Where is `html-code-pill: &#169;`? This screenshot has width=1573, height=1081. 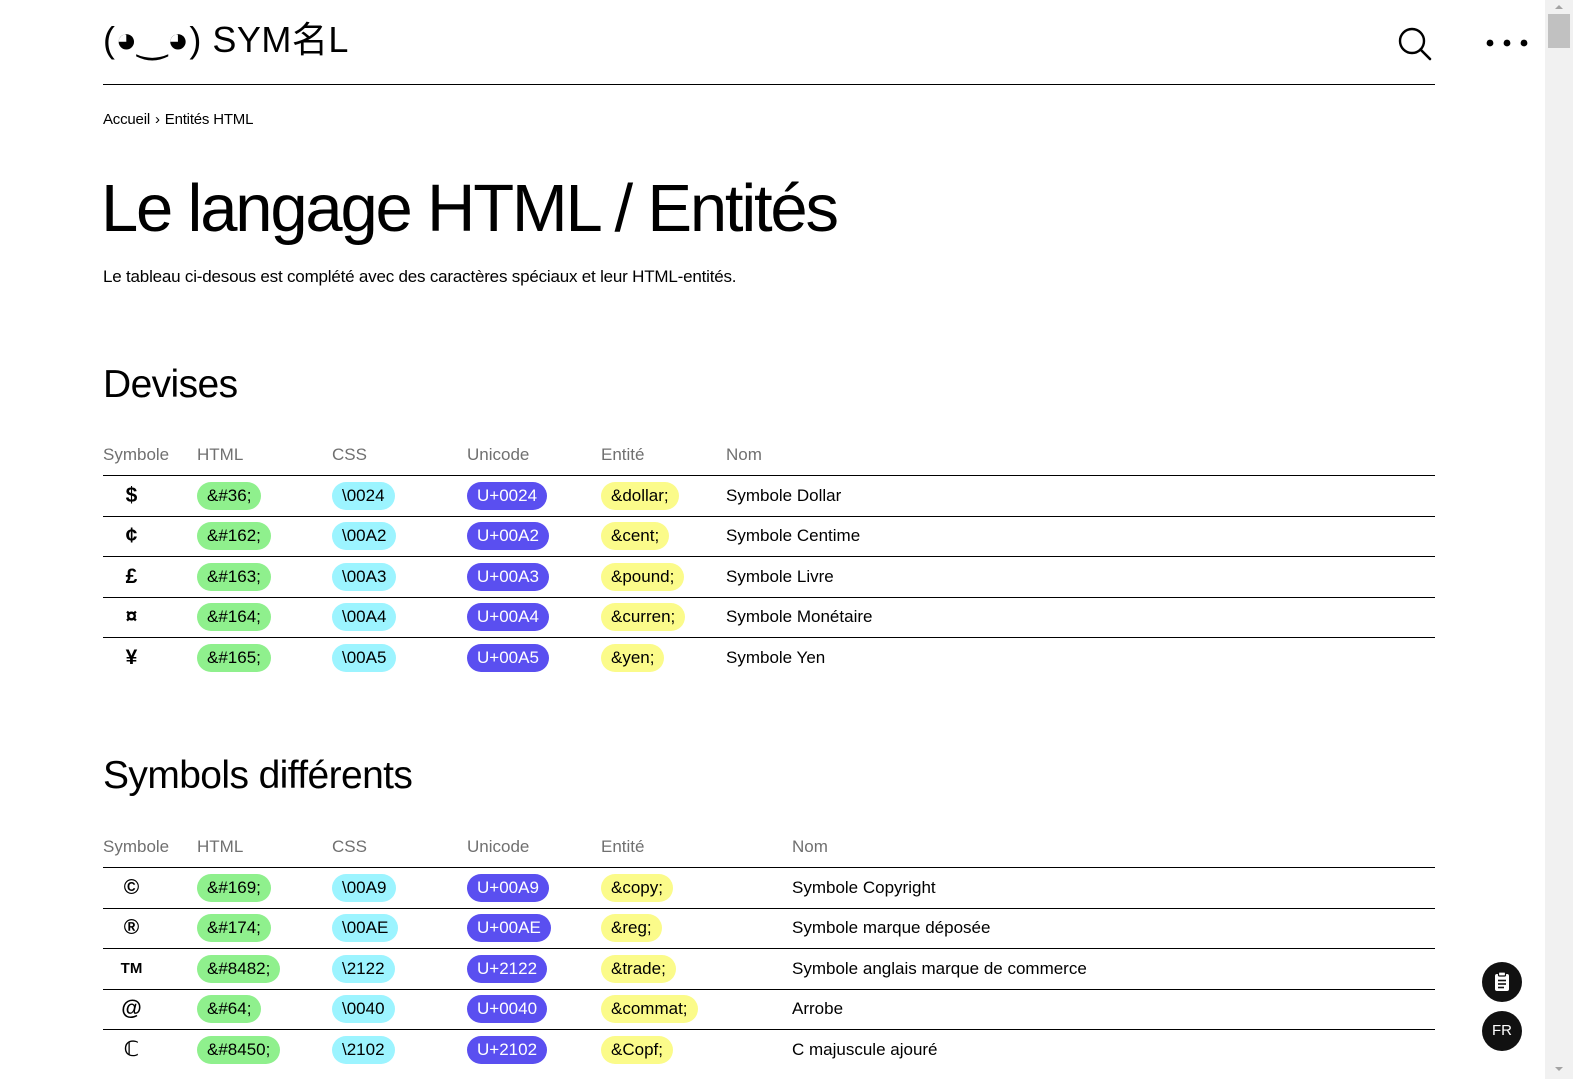
html-code-pill: &#169; is located at coordinates (234, 887).